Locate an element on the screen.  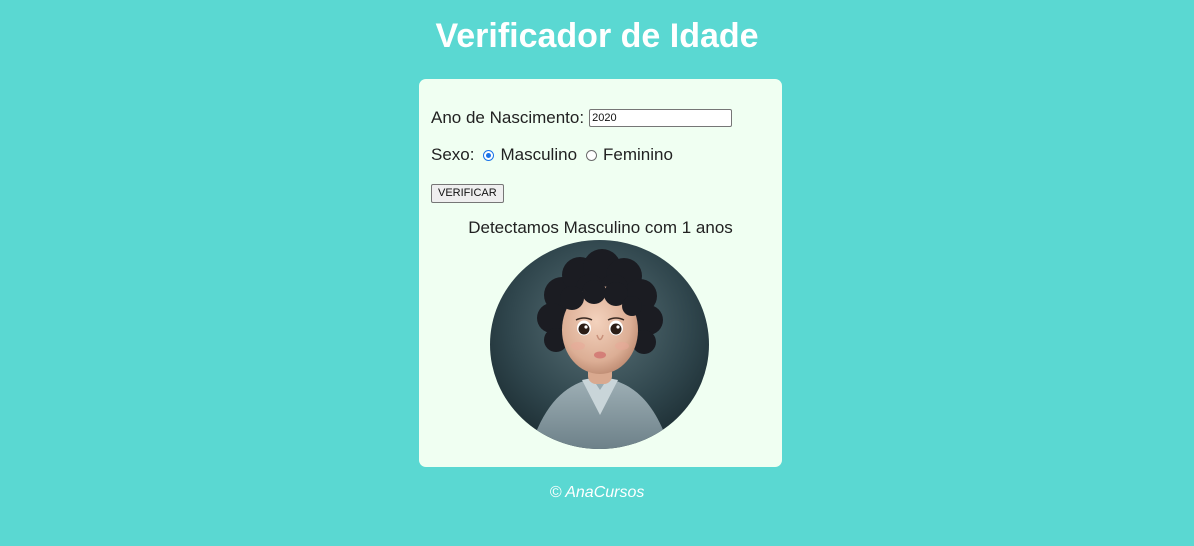
female-radio is located at coordinates (592, 155).